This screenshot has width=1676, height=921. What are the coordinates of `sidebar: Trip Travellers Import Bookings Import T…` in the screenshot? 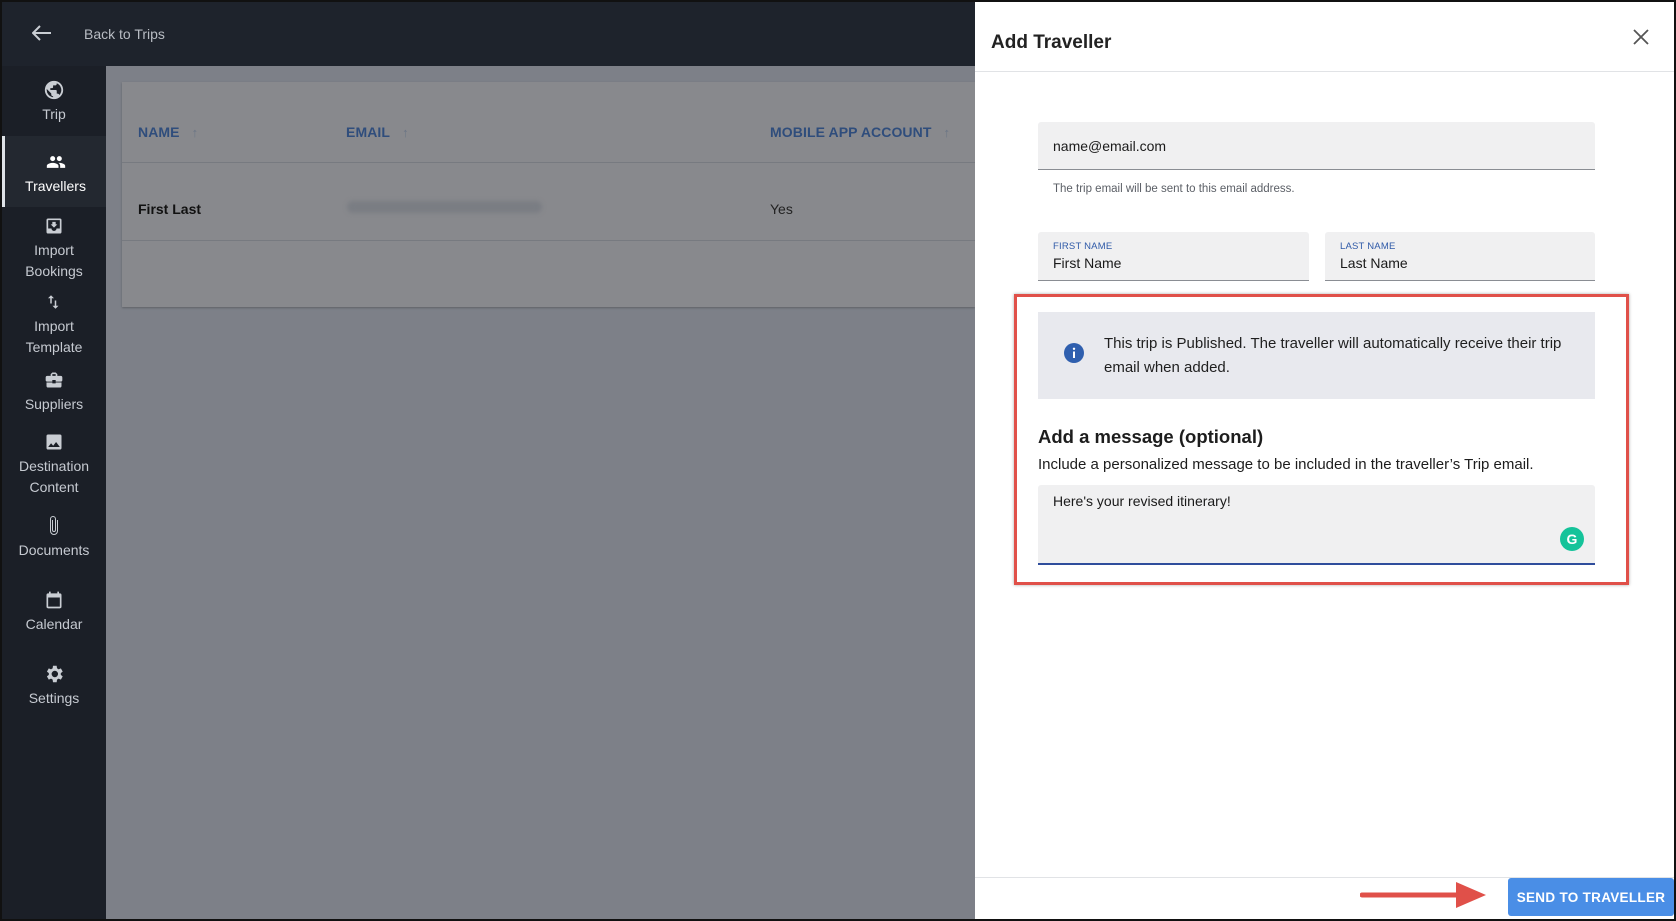 It's located at (54, 492).